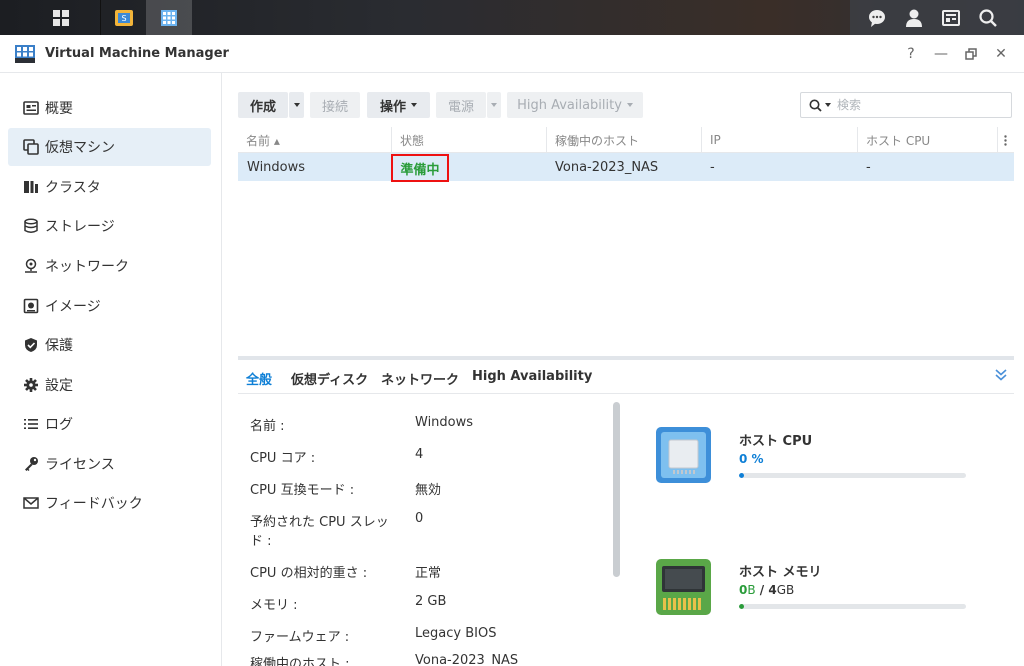  Describe the element at coordinates (876, 17) in the screenshot. I see `chat-button` at that location.